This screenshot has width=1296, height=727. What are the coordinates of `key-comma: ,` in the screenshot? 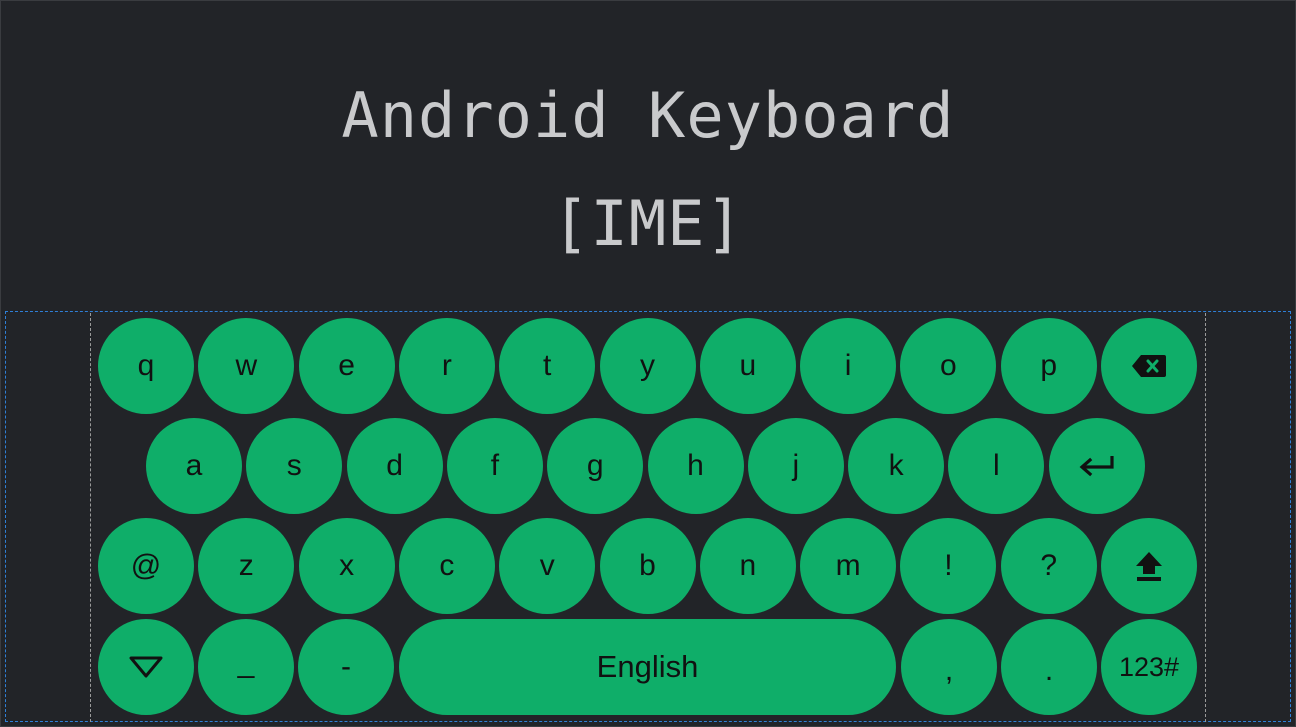 It's located at (949, 667).